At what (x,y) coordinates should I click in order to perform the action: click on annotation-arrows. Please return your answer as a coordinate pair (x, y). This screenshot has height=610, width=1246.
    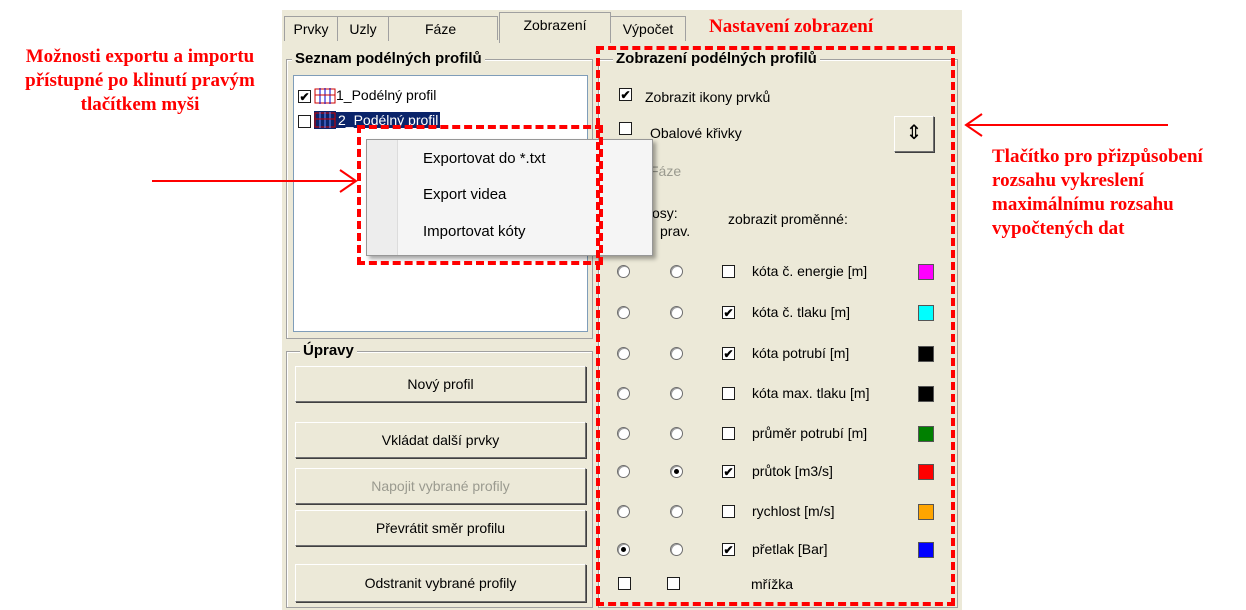
    Looking at the image, I should click on (660, 153).